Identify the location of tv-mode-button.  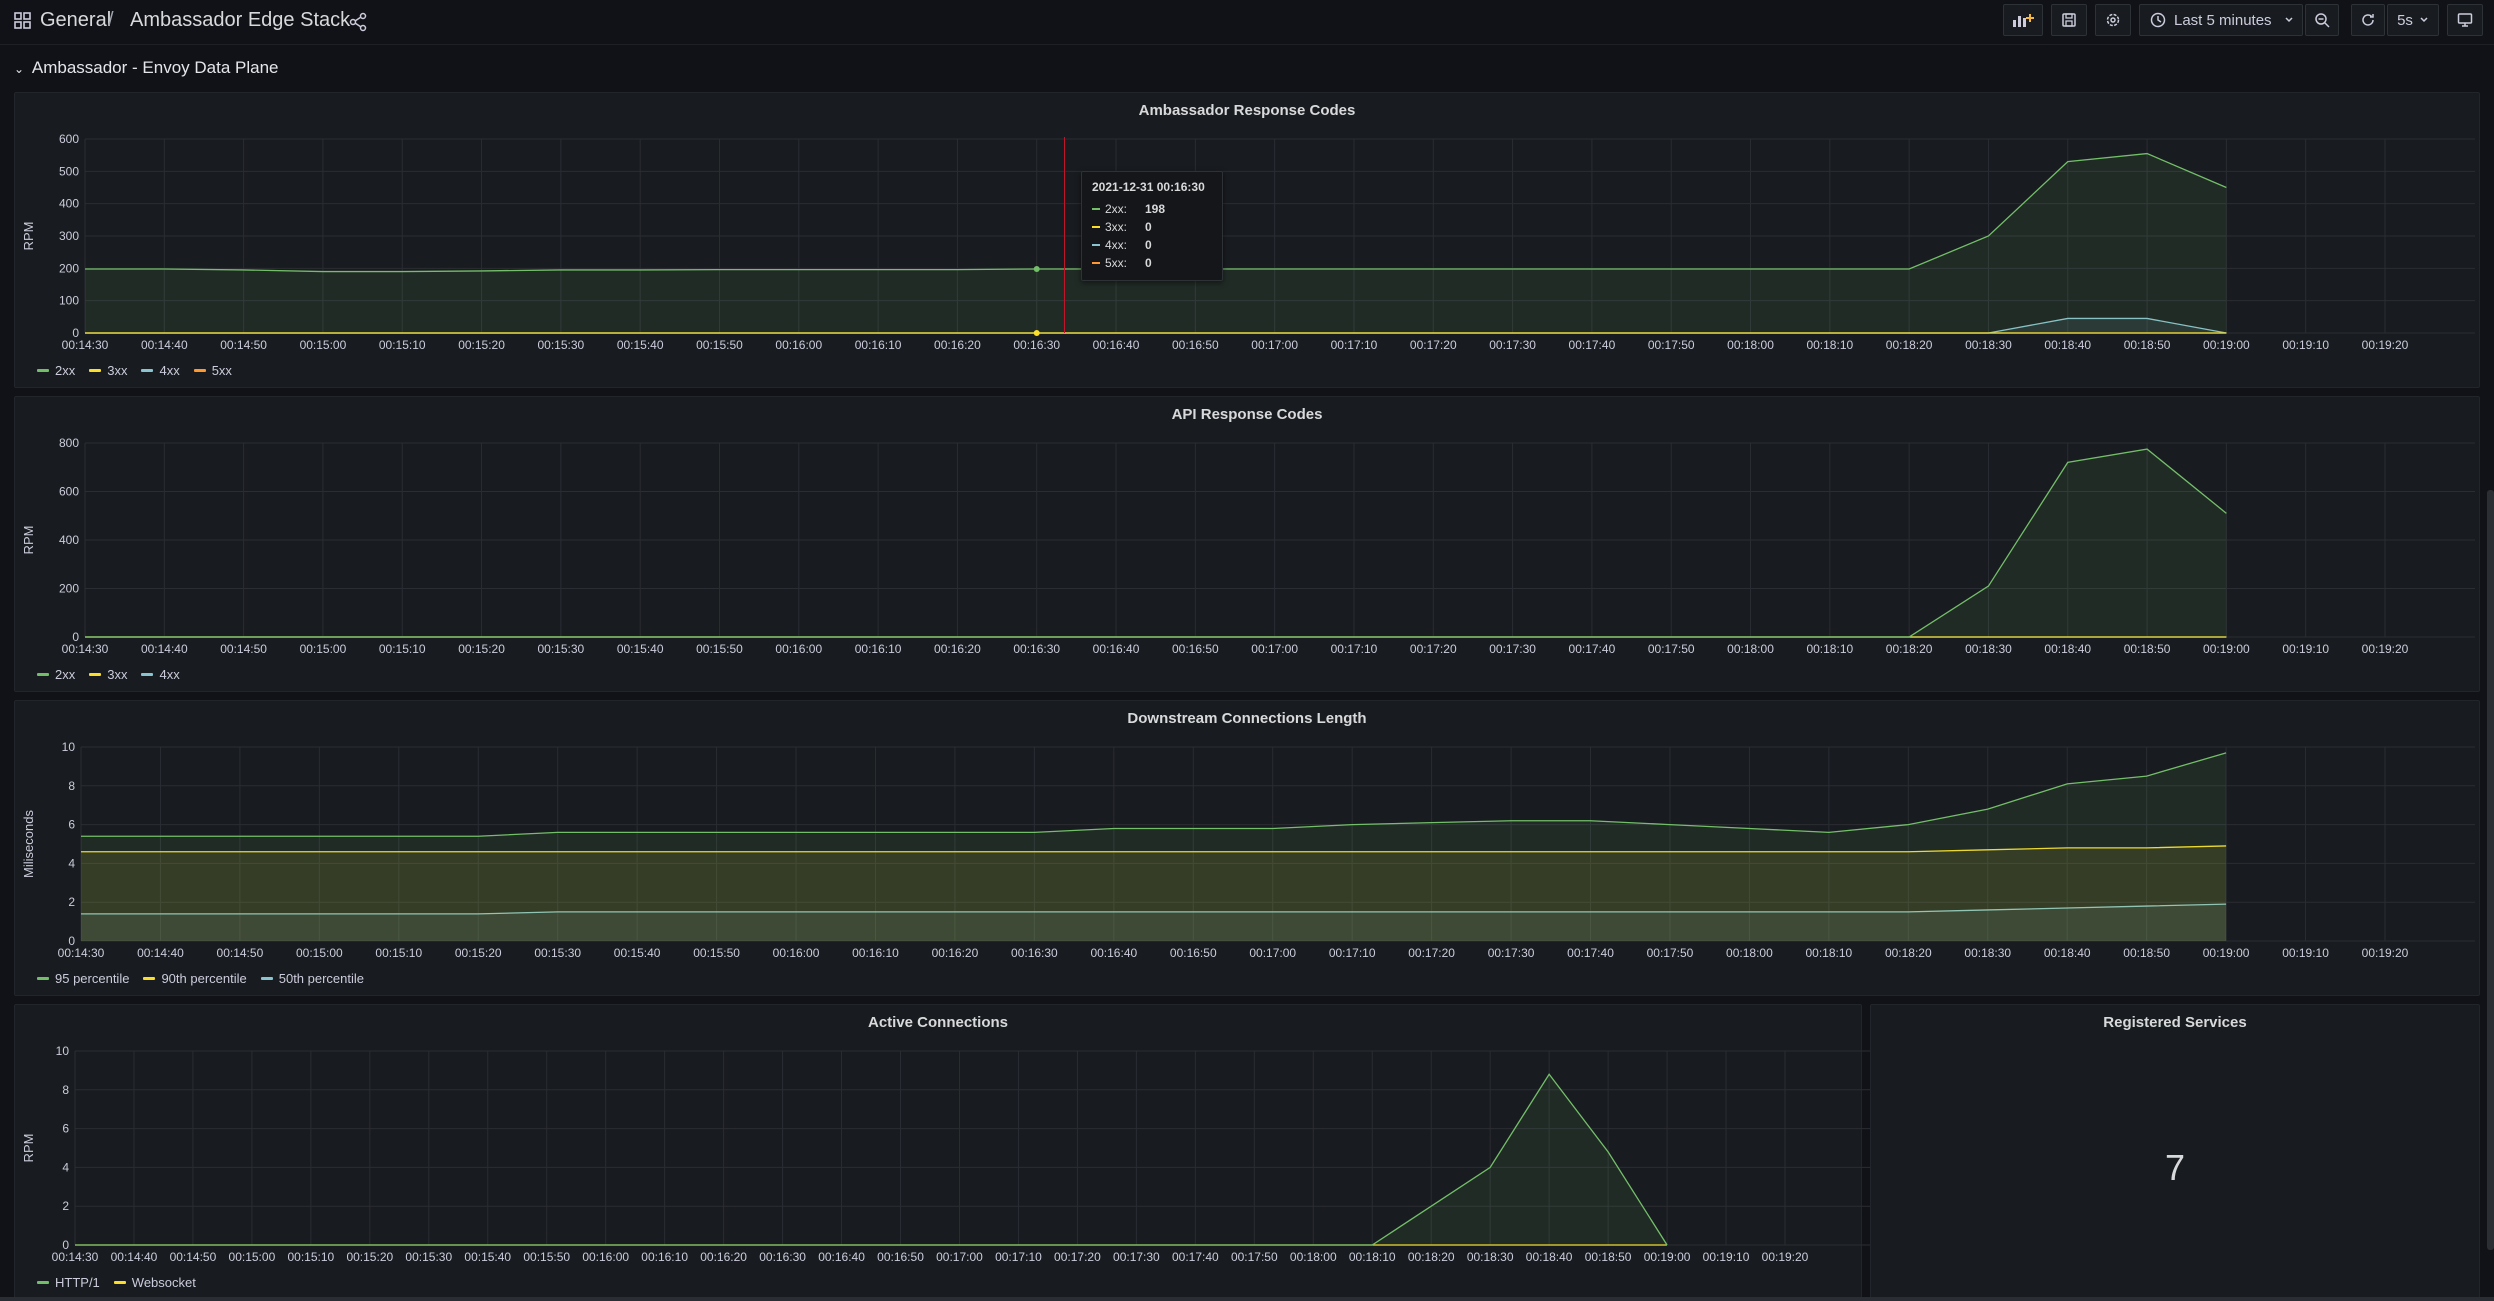
(2465, 20).